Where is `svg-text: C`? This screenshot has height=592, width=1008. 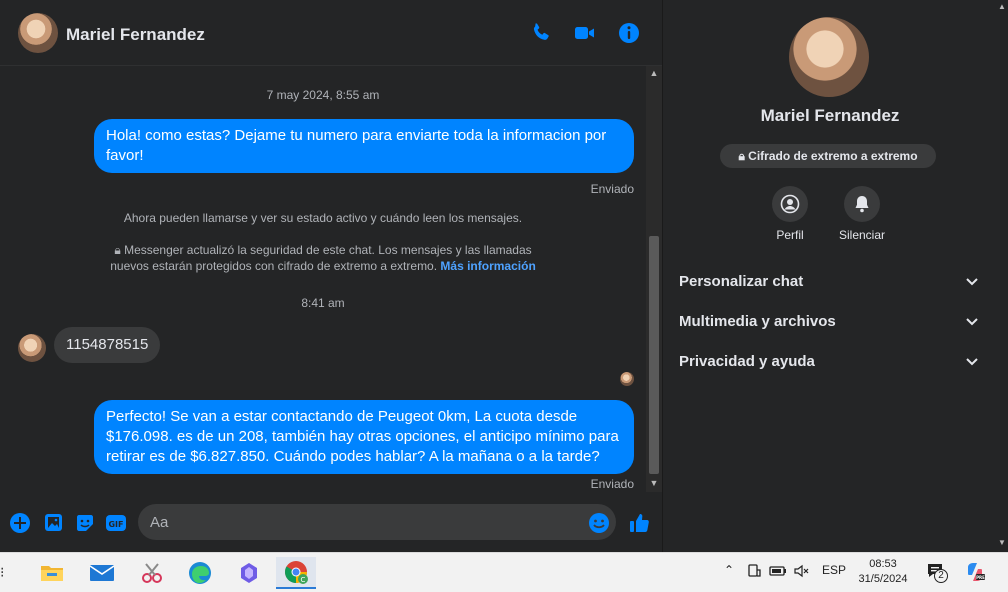 svg-text: C is located at coordinates (303, 580).